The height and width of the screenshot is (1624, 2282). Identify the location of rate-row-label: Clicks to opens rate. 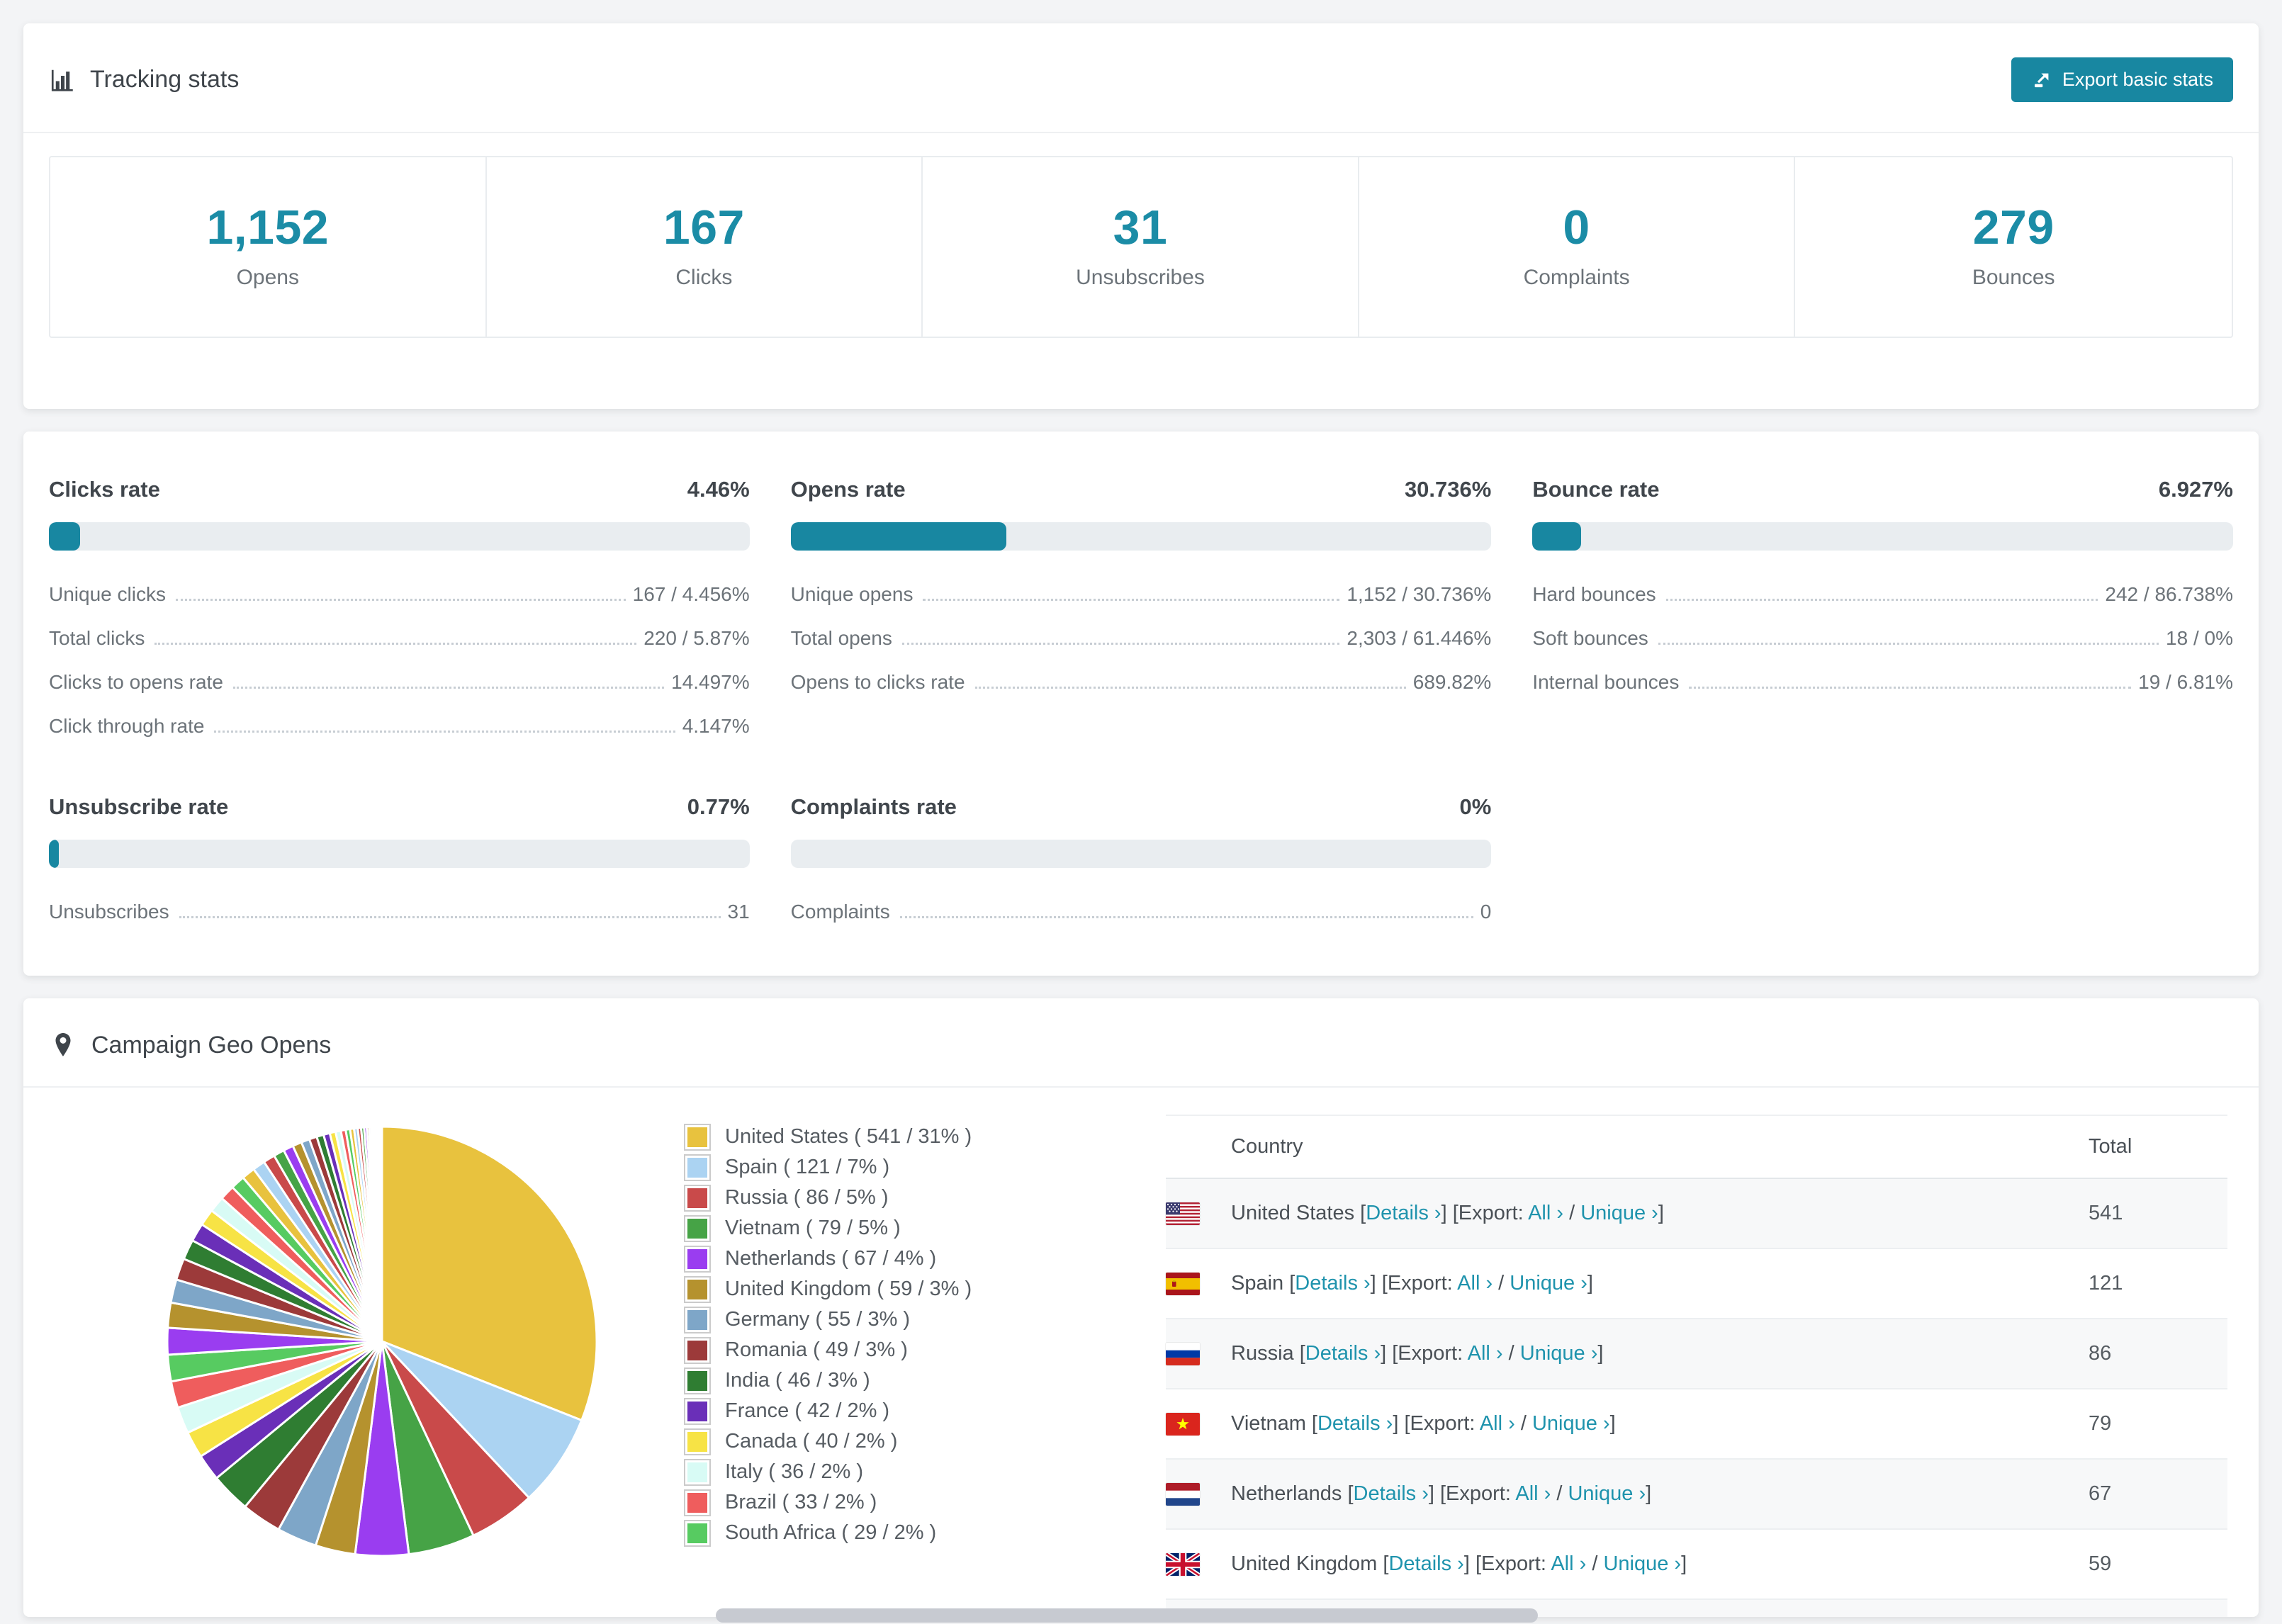
(136, 683).